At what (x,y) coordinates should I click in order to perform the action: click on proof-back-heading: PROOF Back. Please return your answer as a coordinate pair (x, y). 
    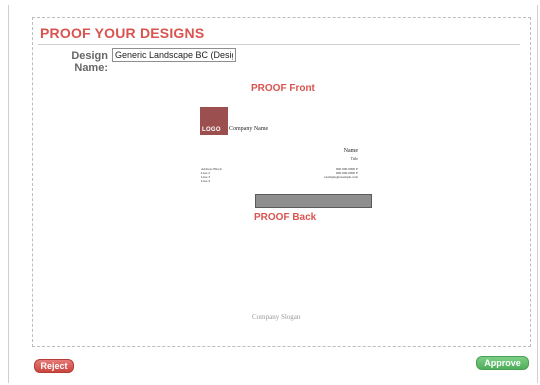
    Looking at the image, I should click on (285, 217).